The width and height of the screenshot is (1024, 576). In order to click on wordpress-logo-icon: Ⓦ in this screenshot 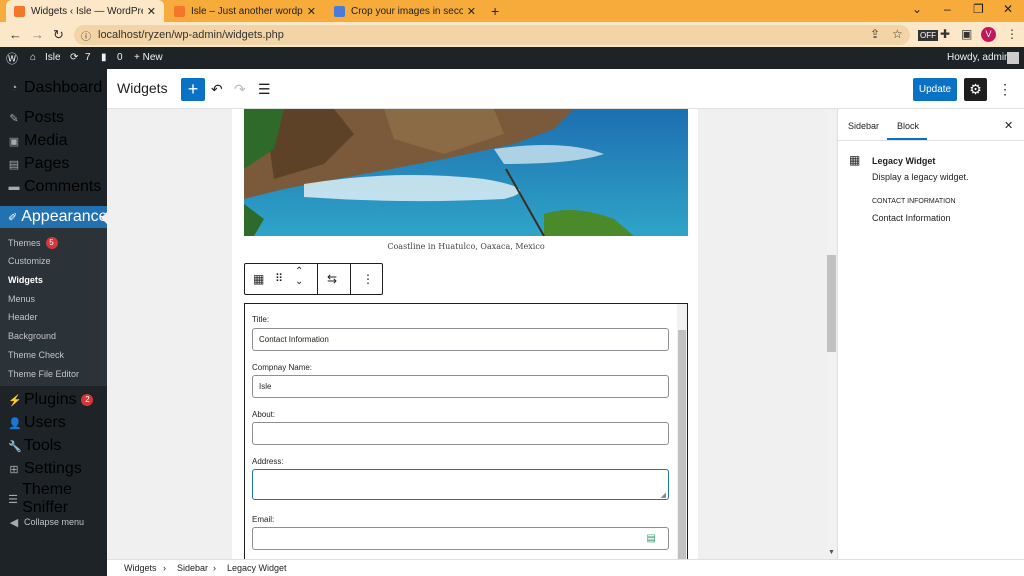, I will do `click(12, 58)`.